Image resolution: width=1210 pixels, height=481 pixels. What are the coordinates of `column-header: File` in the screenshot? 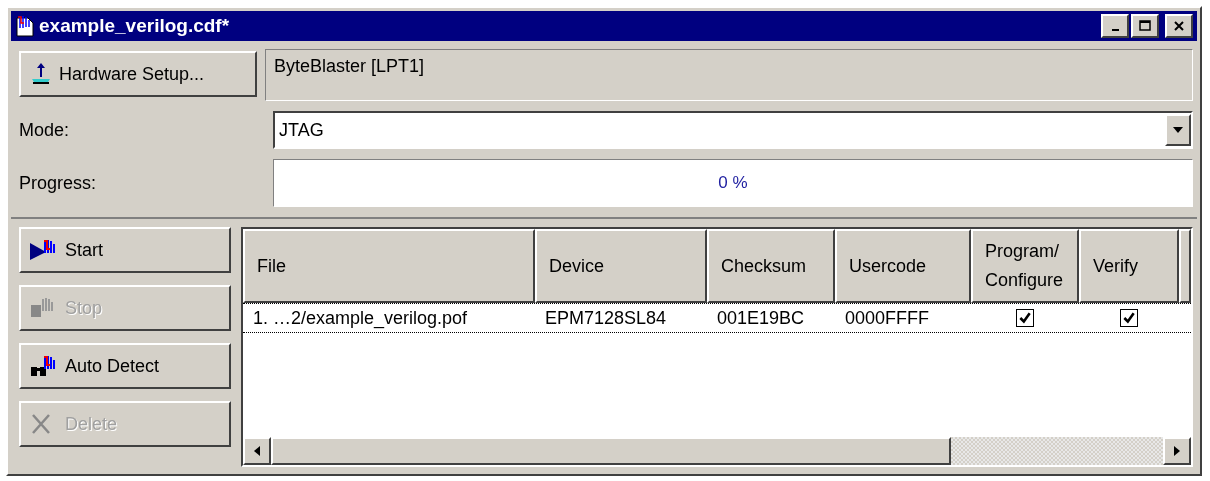 It's located at (389, 266).